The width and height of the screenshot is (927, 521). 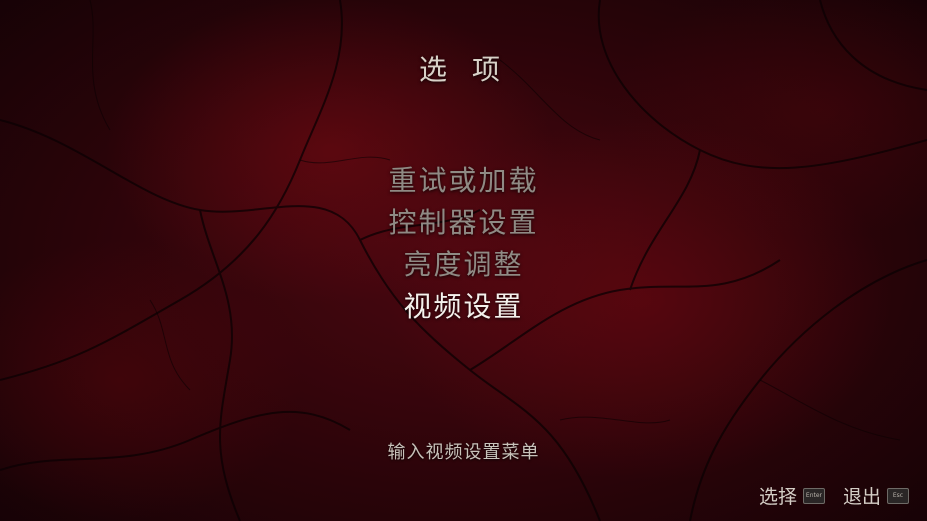 I want to click on button-prompts: 选择 Enter 退出 Esc, so click(x=834, y=495).